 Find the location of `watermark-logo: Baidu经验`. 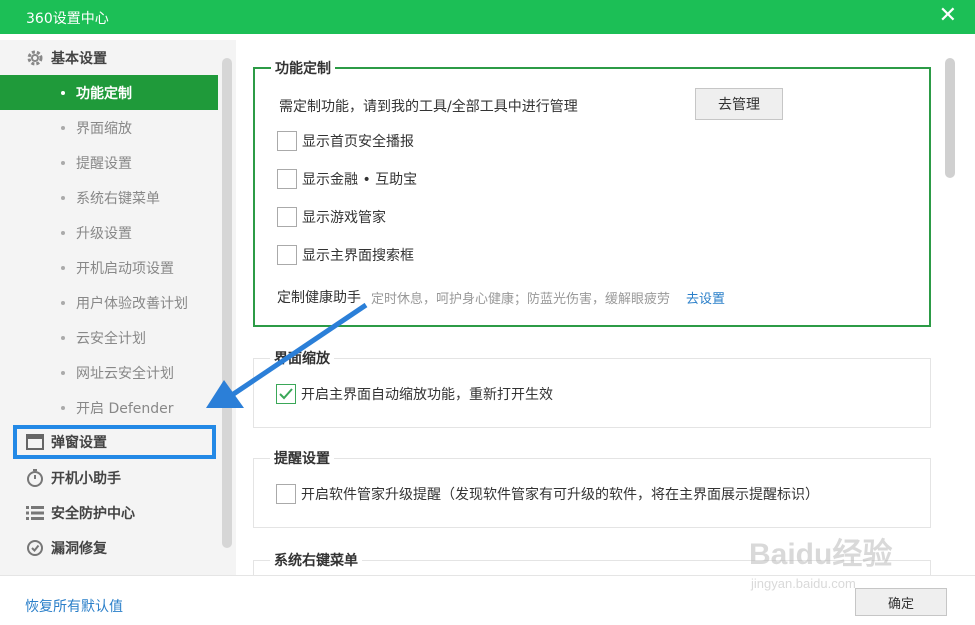

watermark-logo: Baidu经验 is located at coordinates (820, 554).